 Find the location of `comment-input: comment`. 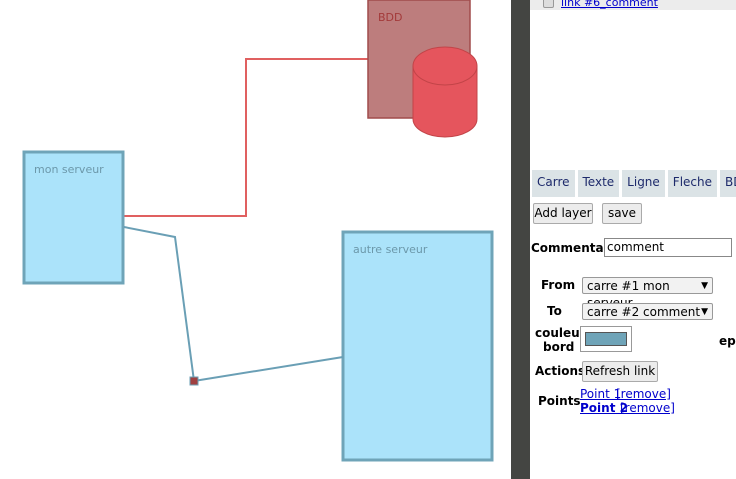

comment-input: comment is located at coordinates (668, 247).